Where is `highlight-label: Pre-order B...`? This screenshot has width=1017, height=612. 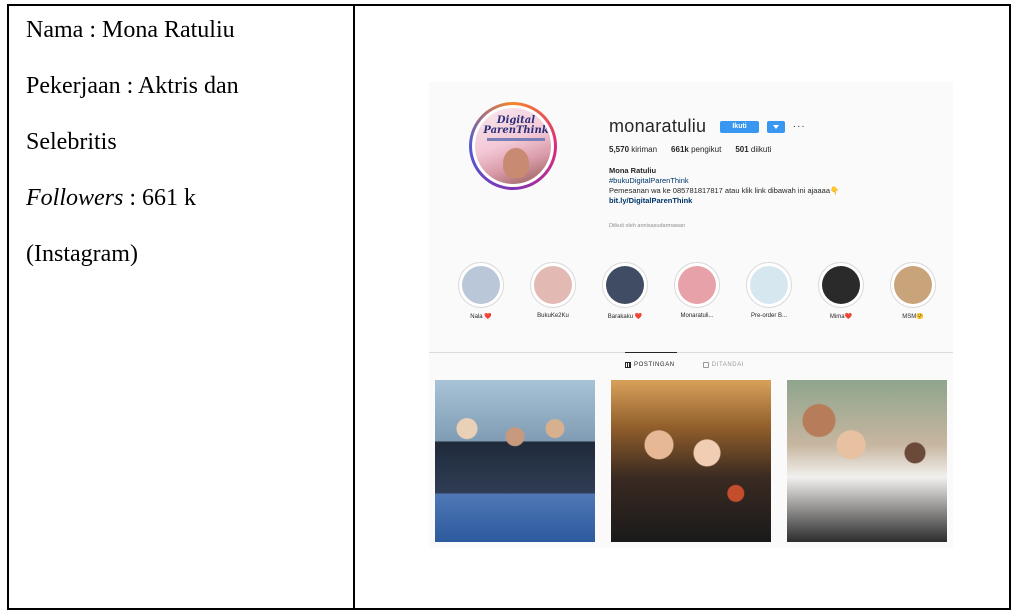 highlight-label: Pre-order B... is located at coordinates (768, 316).